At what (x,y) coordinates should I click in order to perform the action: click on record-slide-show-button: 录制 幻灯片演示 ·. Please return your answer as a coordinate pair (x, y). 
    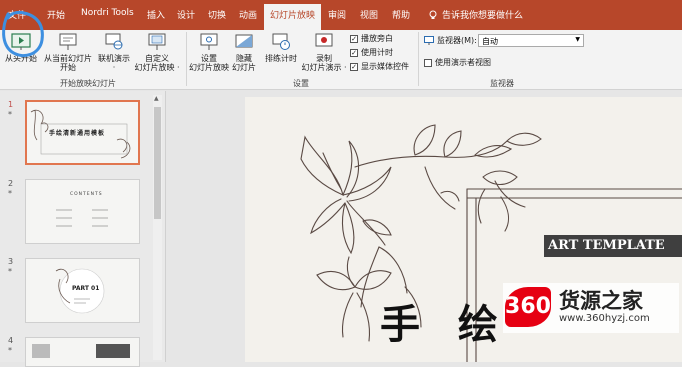
    Looking at the image, I should click on (324, 52).